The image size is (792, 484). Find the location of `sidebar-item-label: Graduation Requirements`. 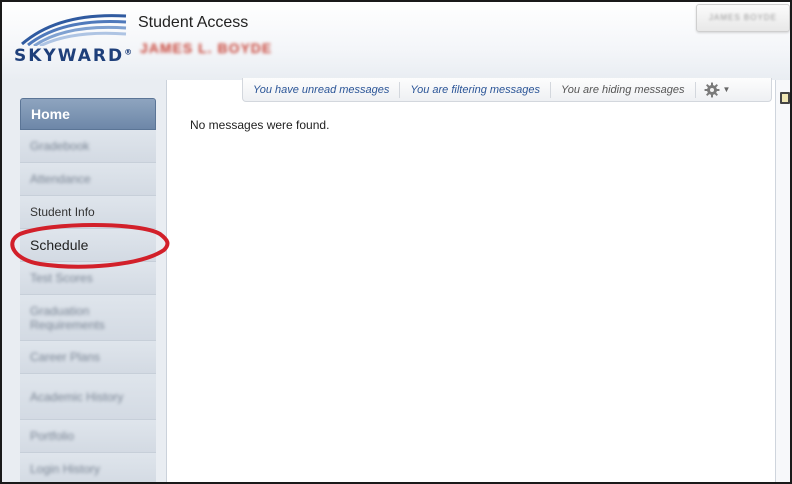

sidebar-item-label: Graduation Requirements is located at coordinates (67, 317).